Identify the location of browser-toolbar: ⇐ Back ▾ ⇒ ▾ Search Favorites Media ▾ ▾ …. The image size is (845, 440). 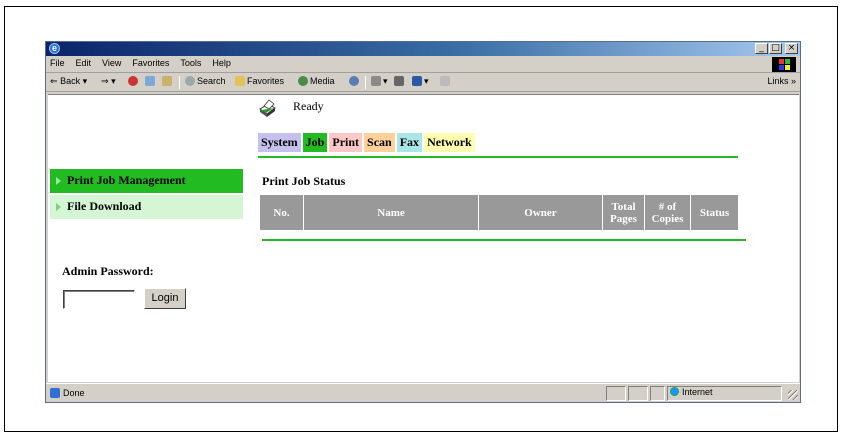
(423, 82).